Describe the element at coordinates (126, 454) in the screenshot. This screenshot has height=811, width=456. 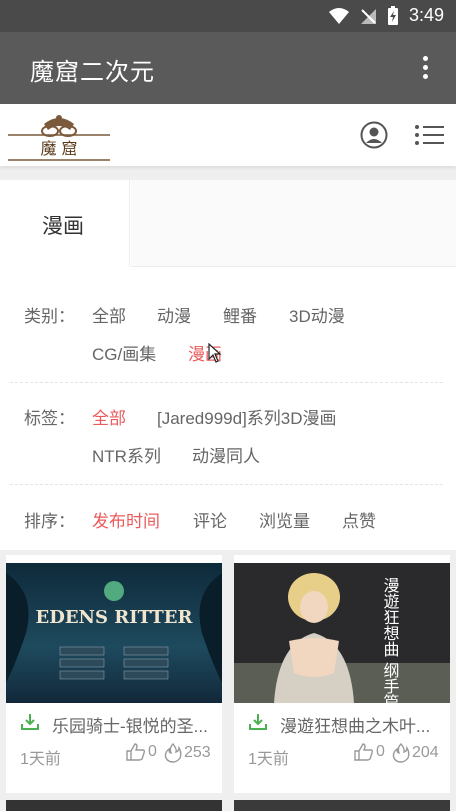
I see `tag-option: NTR系列` at that location.